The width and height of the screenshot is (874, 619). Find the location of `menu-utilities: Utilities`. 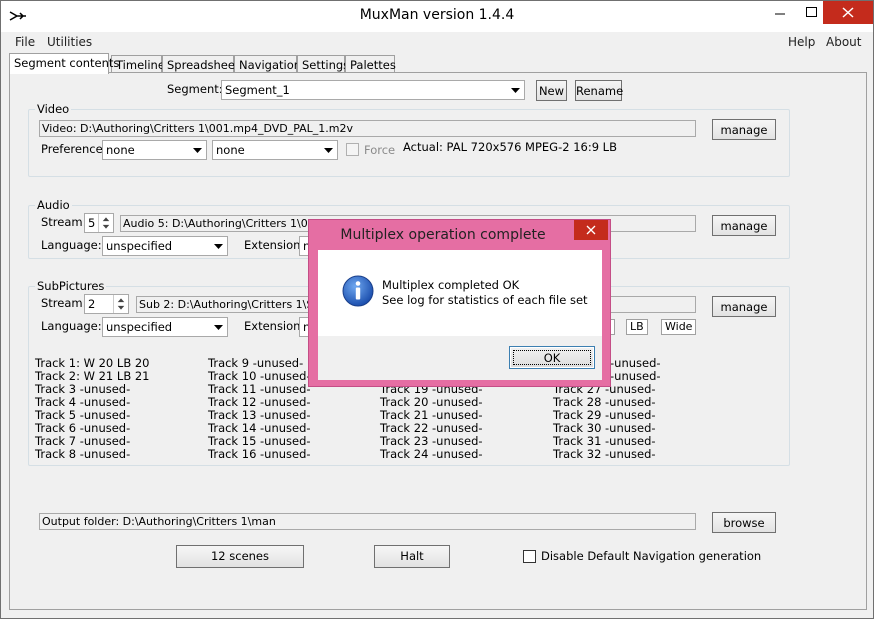

menu-utilities: Utilities is located at coordinates (69, 42).